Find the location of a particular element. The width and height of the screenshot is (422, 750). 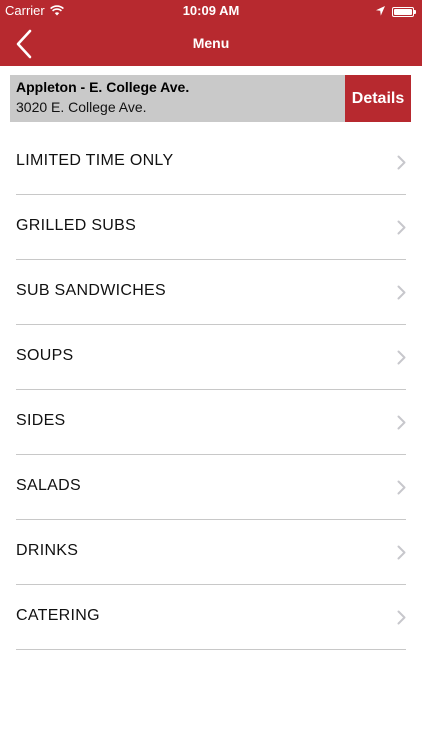

status-indicators is located at coordinates (396, 11).